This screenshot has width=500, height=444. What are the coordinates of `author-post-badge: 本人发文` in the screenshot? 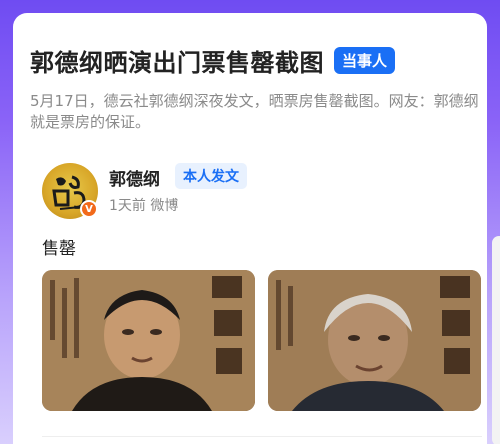 It's located at (211, 176).